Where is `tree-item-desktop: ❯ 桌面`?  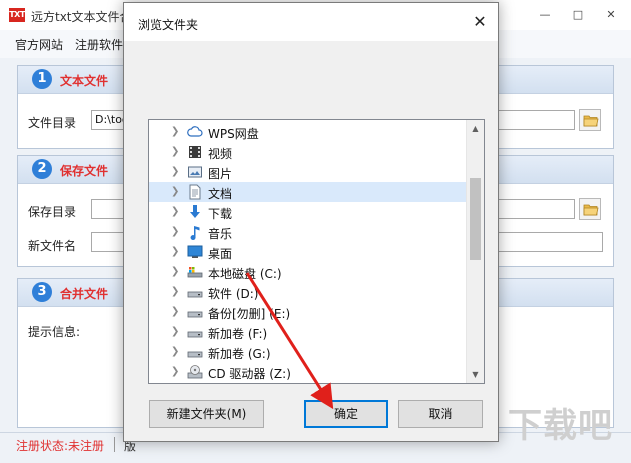
tree-item-desktop: ❯ 桌面 is located at coordinates (307, 252).